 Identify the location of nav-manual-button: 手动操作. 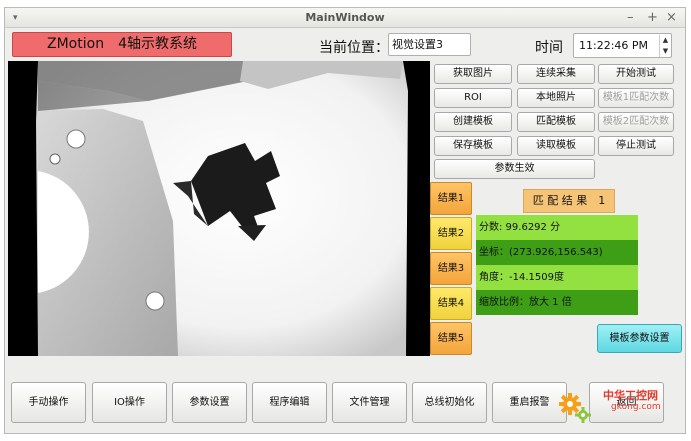
(48, 402).